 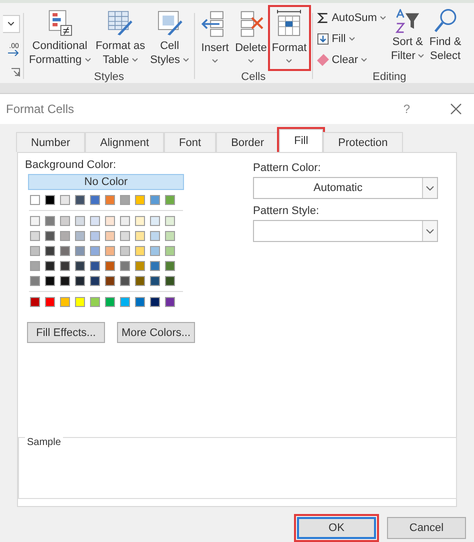 What do you see at coordinates (15, 72) in the screenshot?
I see `dialog-launcher-icon` at bounding box center [15, 72].